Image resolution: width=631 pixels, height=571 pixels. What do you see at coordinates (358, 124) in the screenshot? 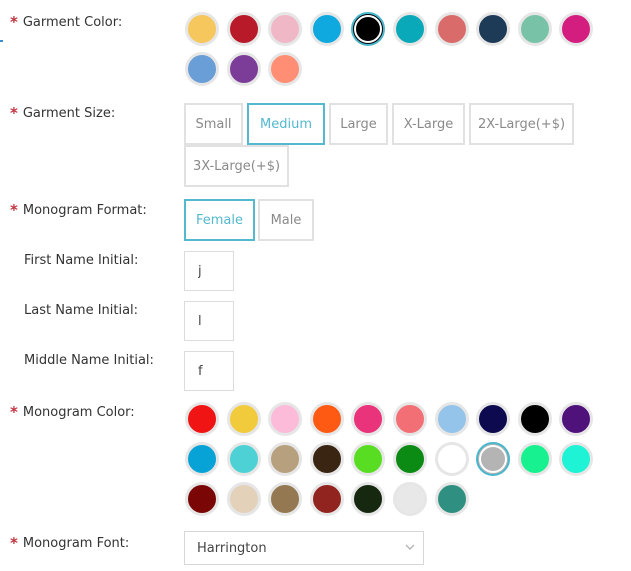
I see `size-option: Large` at bounding box center [358, 124].